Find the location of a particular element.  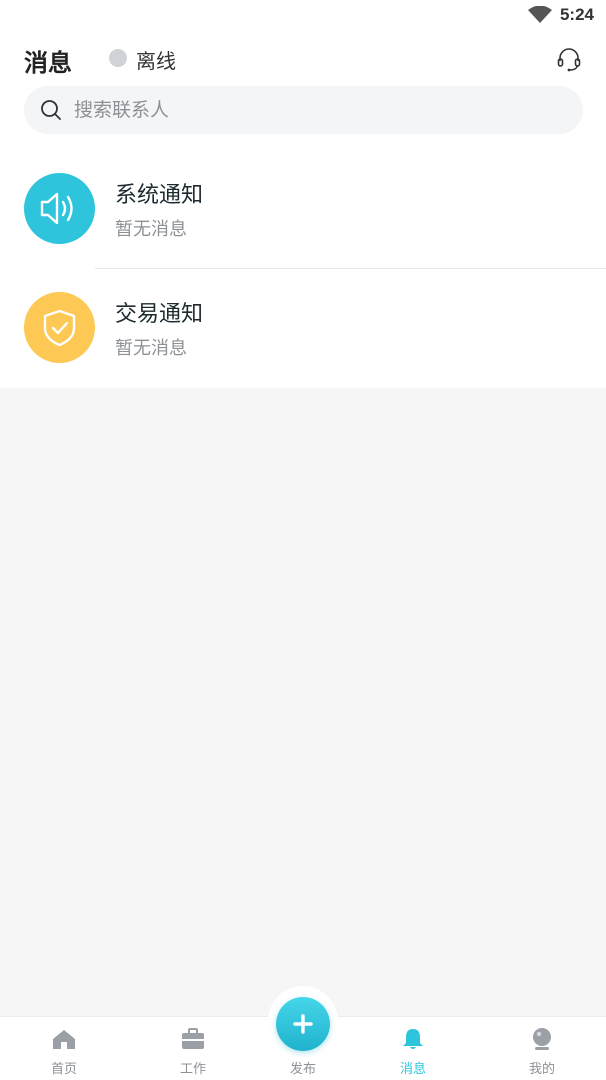

nav-label: 首页 is located at coordinates (63, 1069).